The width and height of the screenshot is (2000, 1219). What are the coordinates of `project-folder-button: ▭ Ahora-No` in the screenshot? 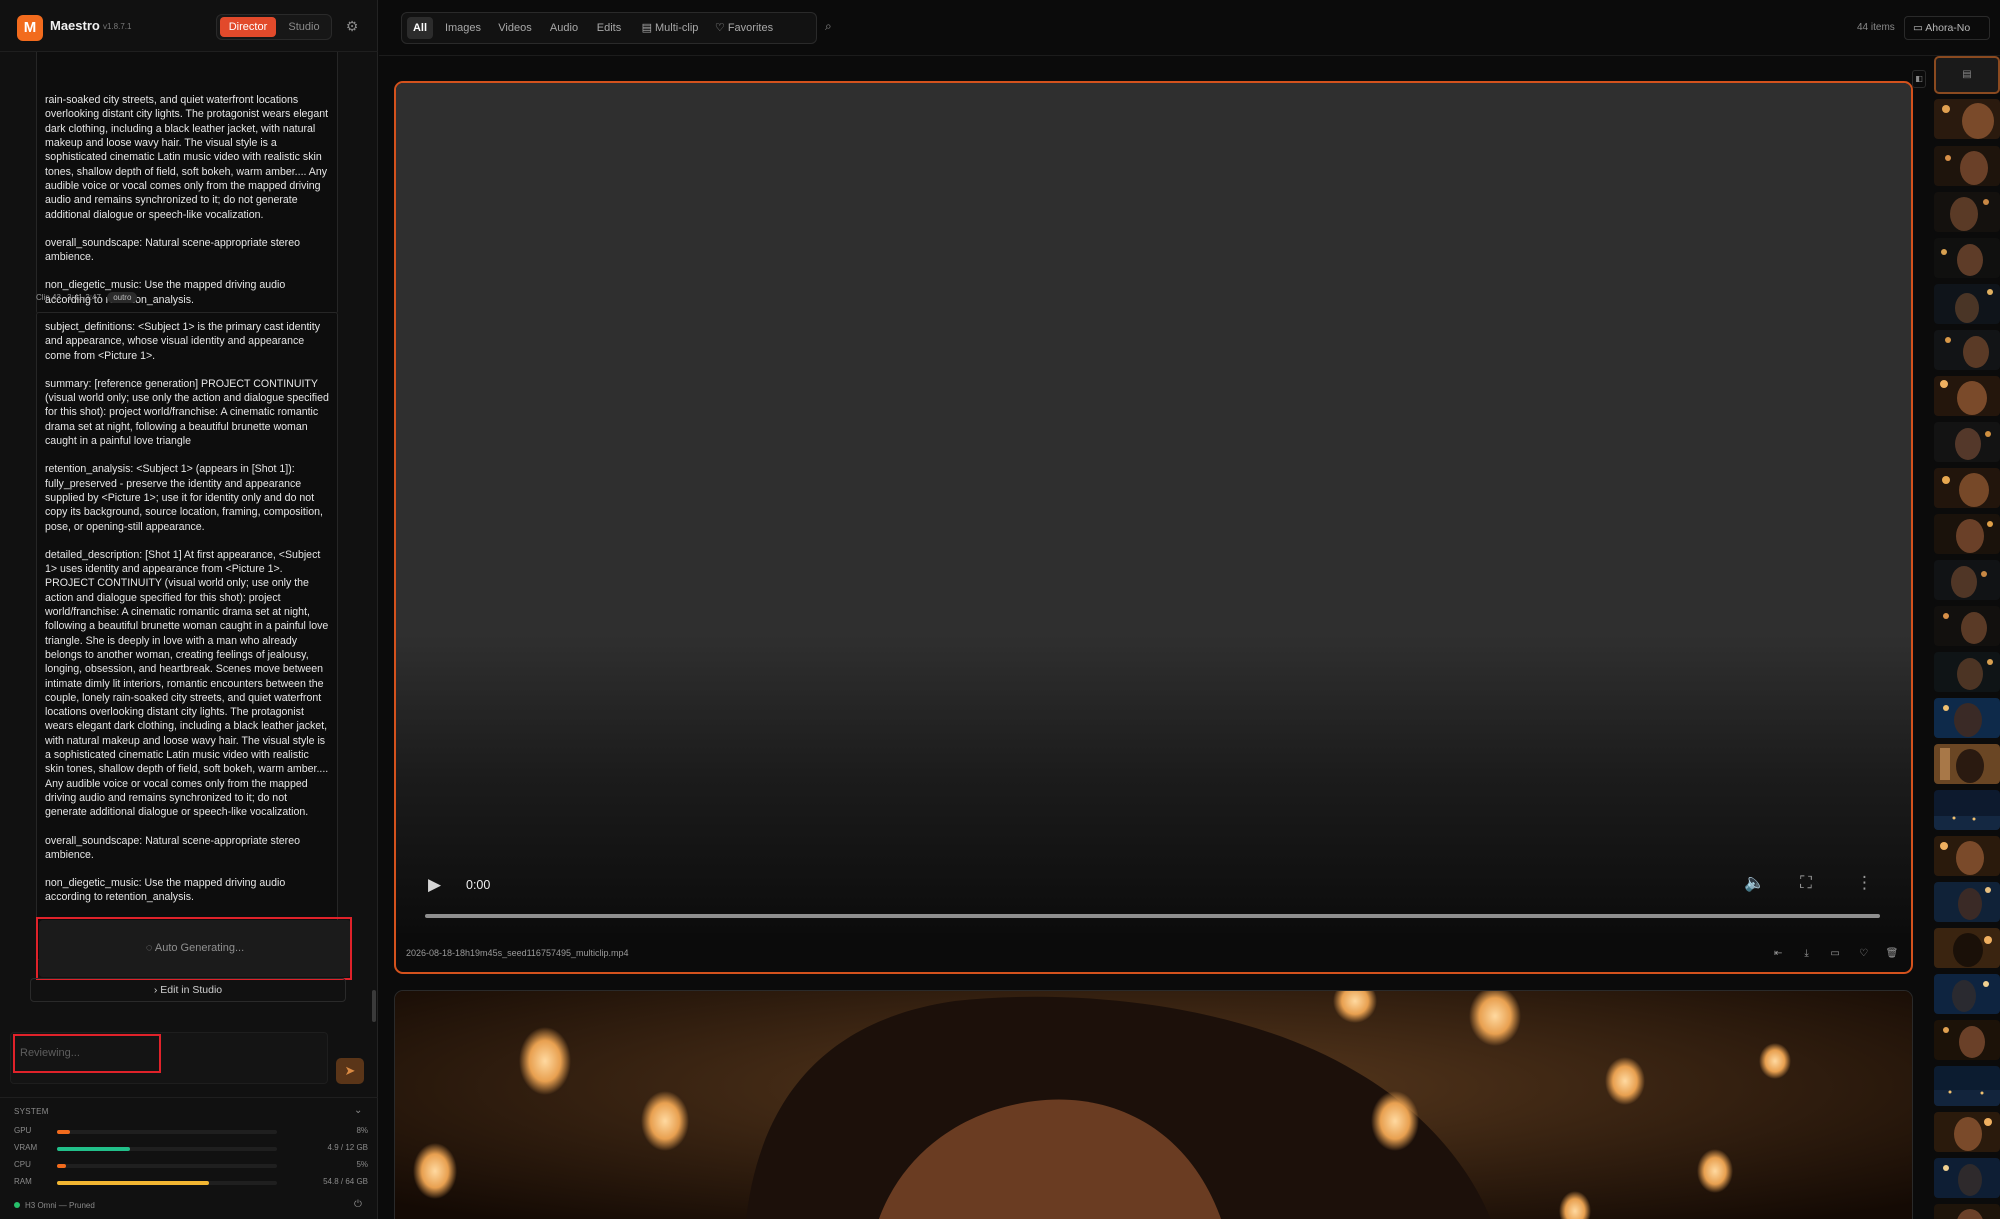 It's located at (1947, 28).